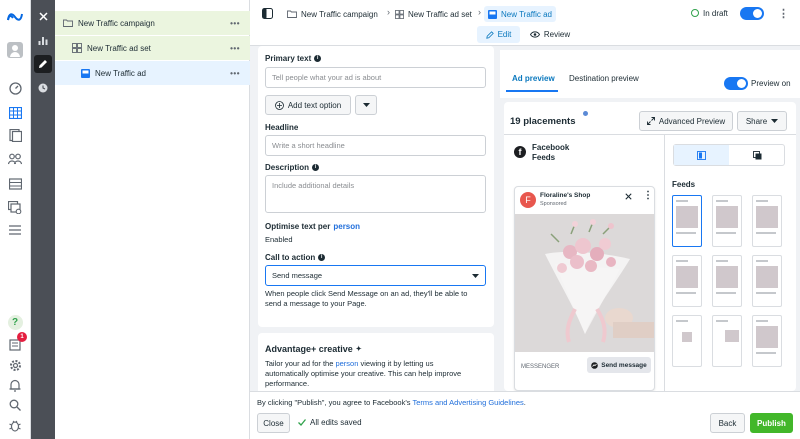  I want to click on pages-icon, so click(15, 135).